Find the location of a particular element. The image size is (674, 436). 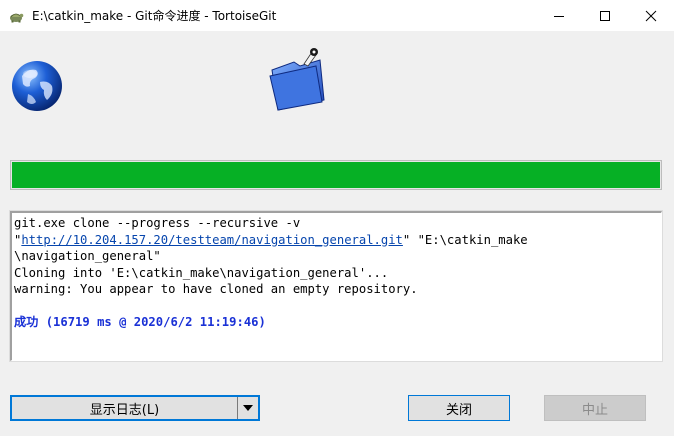

minimize-button is located at coordinates (559, 15).